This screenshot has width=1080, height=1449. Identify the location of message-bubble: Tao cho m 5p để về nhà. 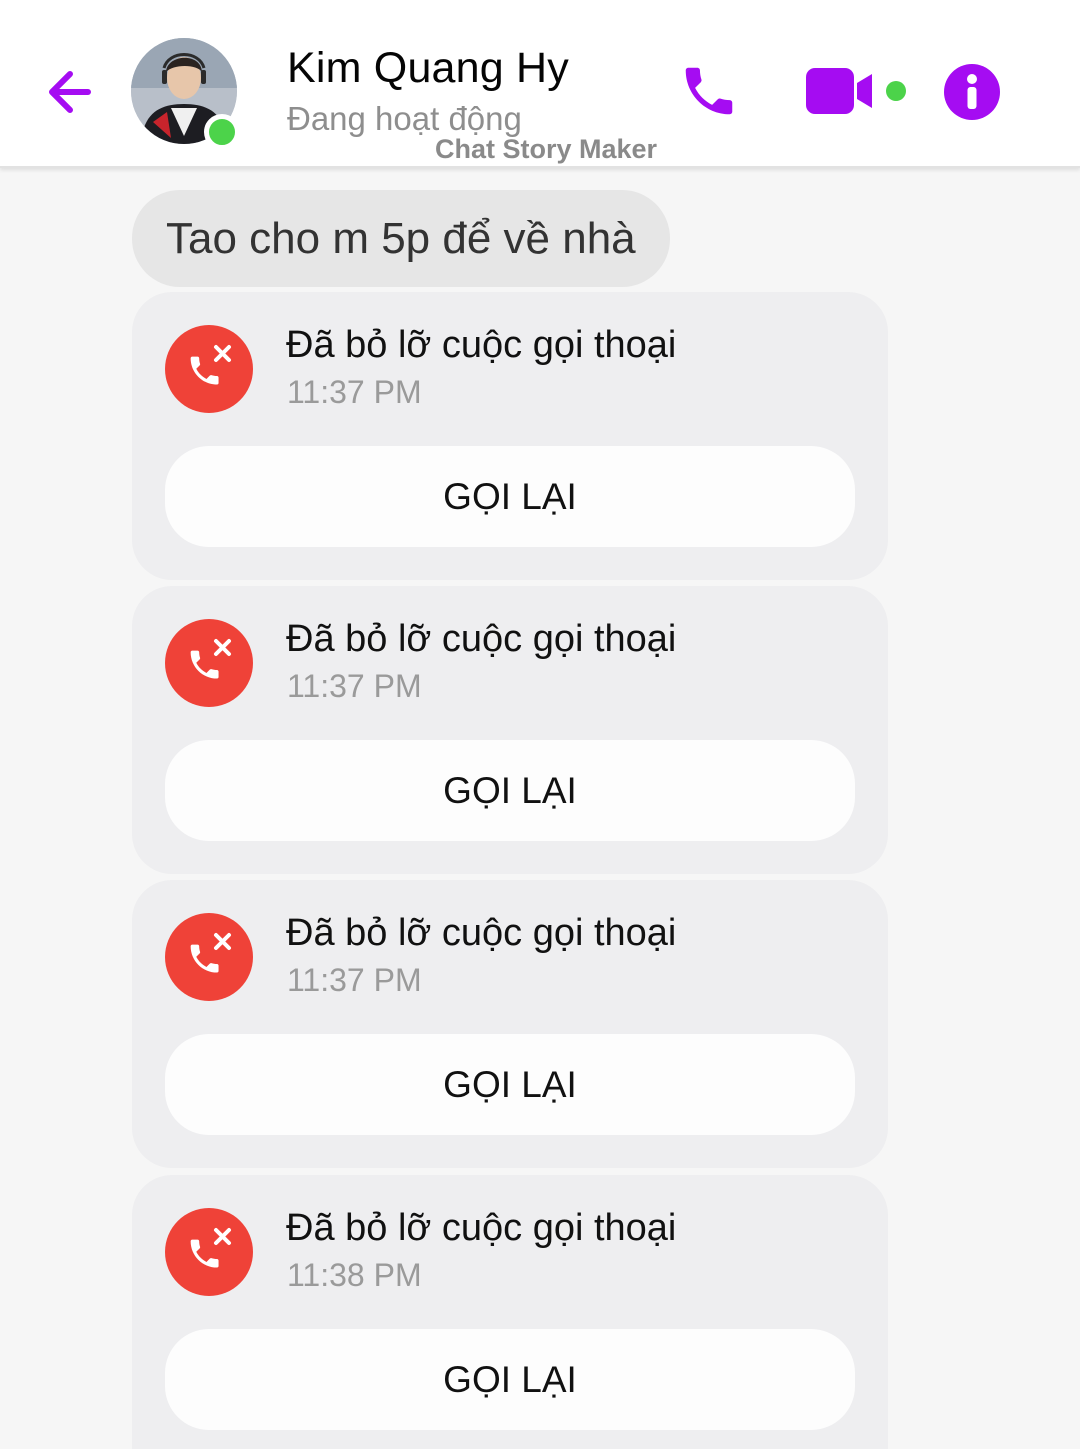
(401, 238).